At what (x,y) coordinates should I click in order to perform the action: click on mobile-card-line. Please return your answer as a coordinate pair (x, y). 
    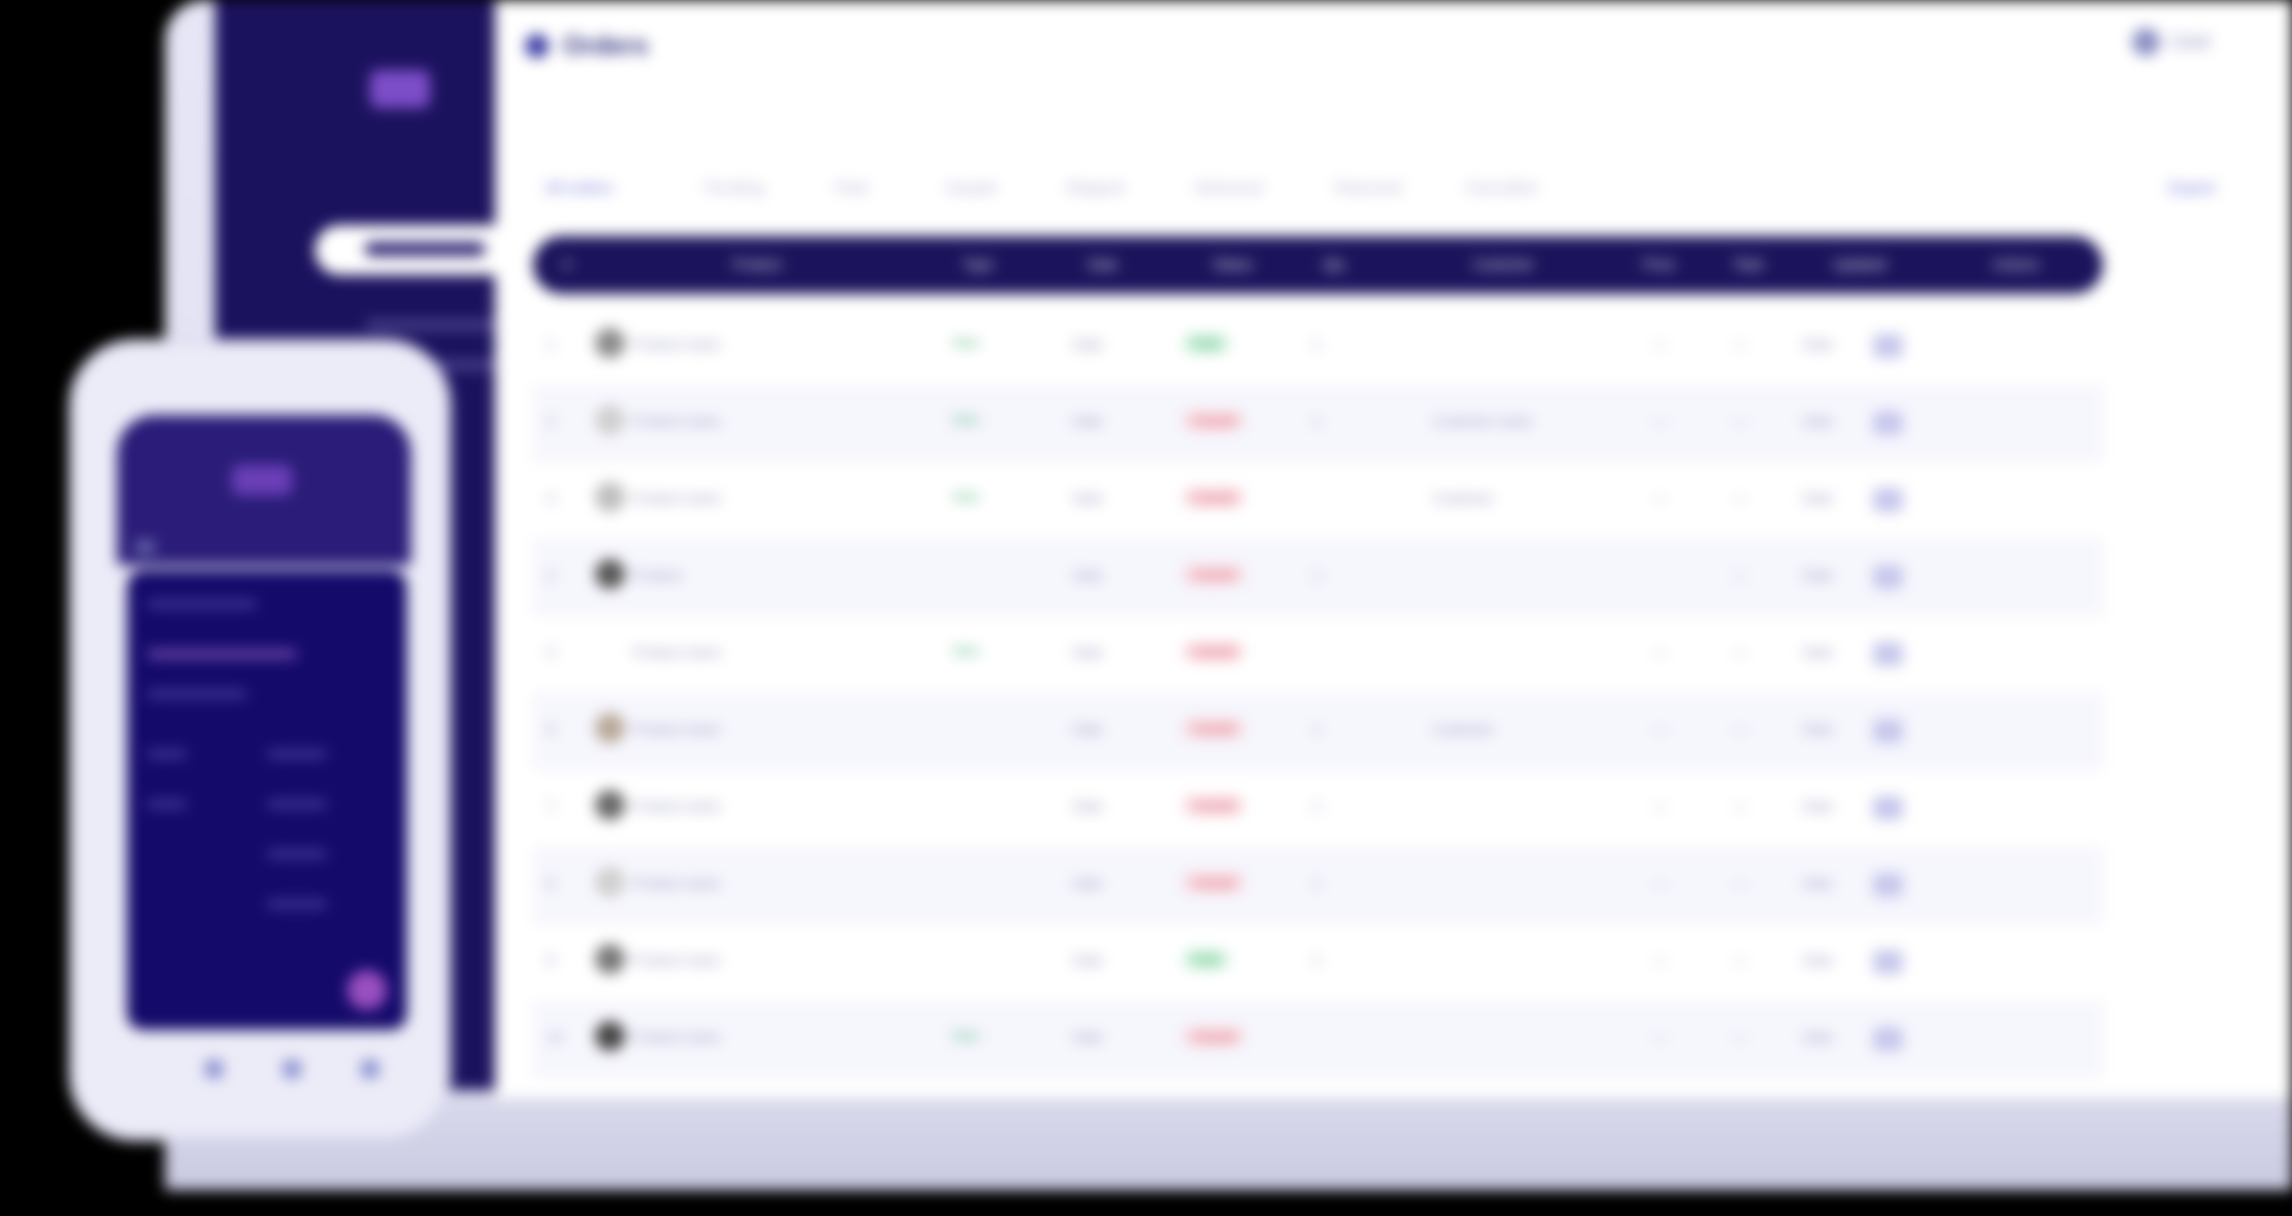
    Looking at the image, I should click on (297, 904).